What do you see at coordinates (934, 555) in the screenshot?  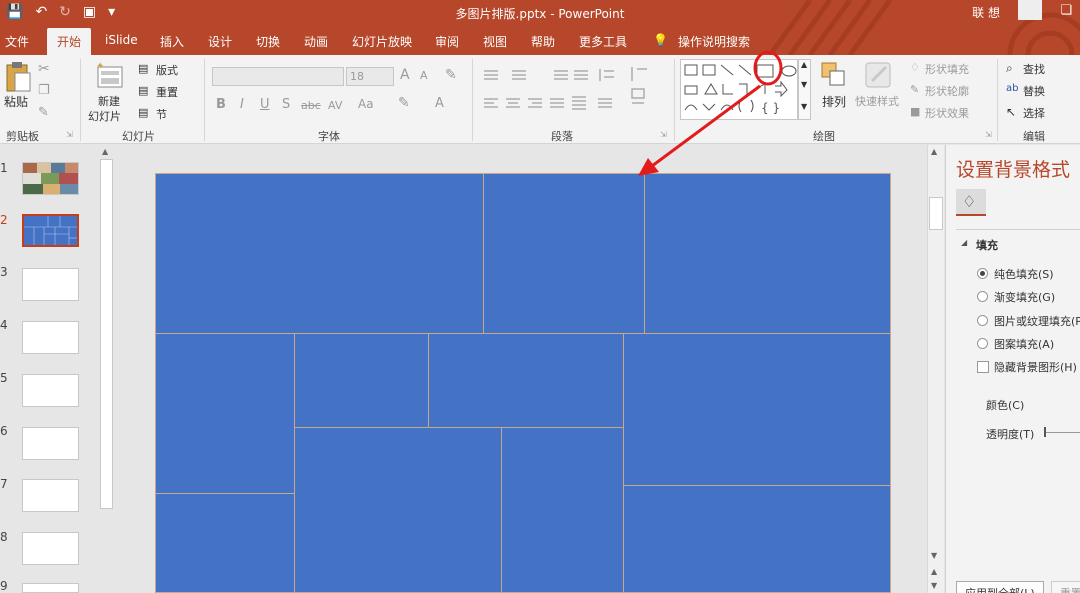 I see `chevron-down-icon: ▼` at bounding box center [934, 555].